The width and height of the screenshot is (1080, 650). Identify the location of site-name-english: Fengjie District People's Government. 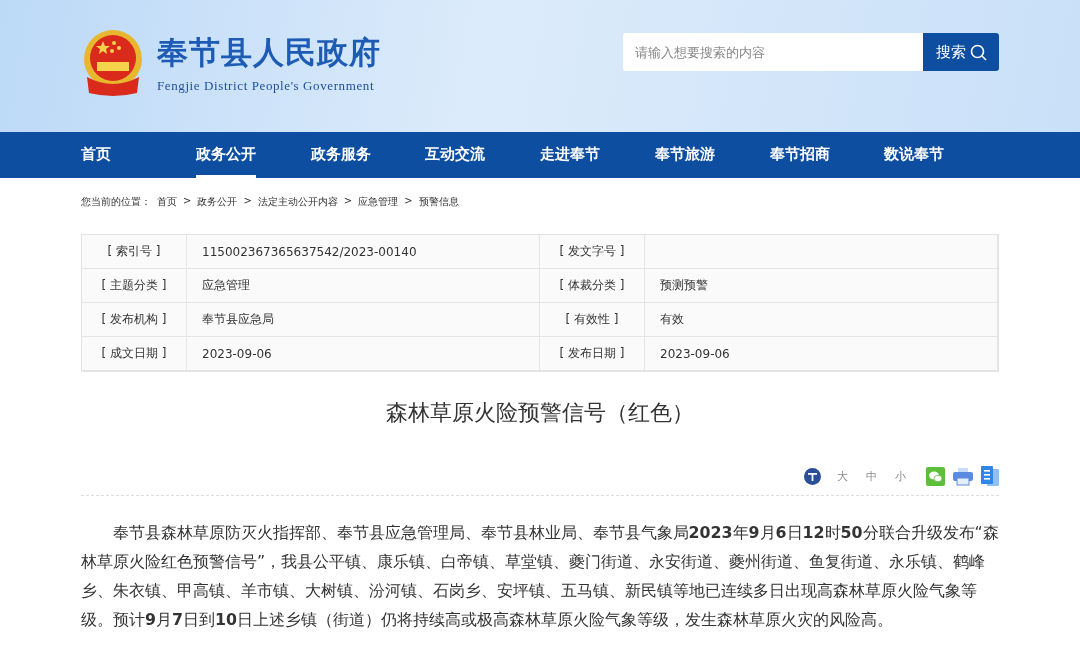
(266, 86).